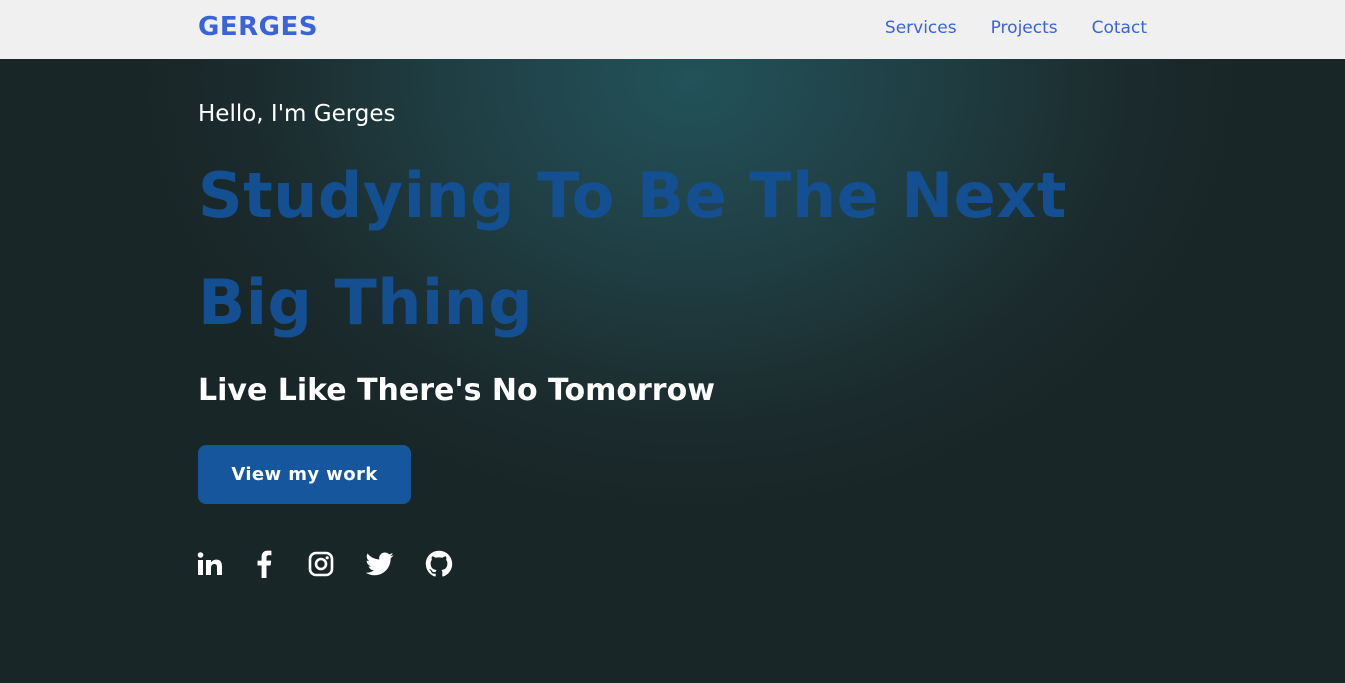 Image resolution: width=1345 pixels, height=683 pixels. What do you see at coordinates (456, 390) in the screenshot?
I see `hero-tagline: Live Like There's No Tomorrow` at bounding box center [456, 390].